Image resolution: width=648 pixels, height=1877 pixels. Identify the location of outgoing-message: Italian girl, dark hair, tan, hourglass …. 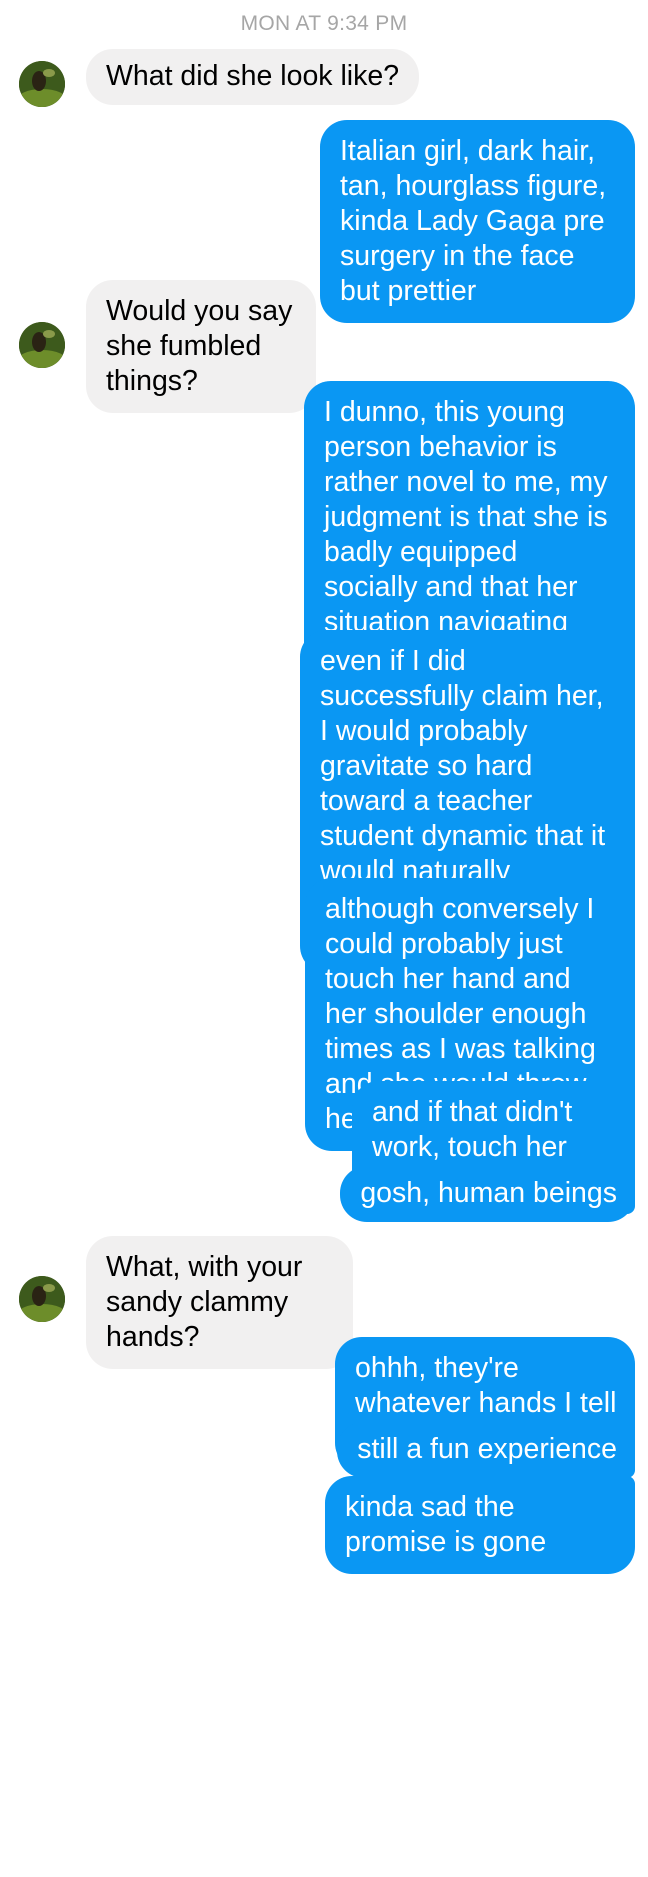
(477, 221).